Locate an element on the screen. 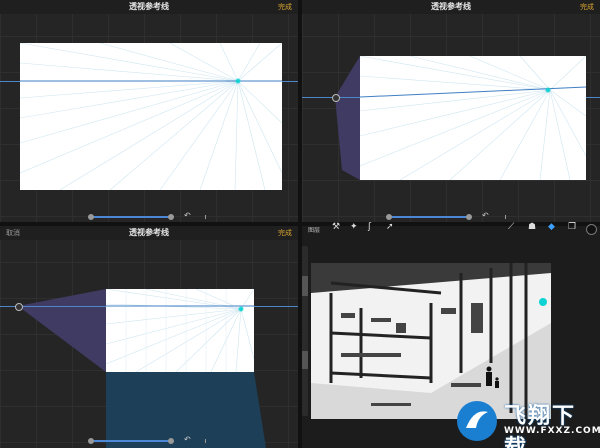 The image size is (600, 448). magic-wand-icon: ✦ is located at coordinates (354, 227).